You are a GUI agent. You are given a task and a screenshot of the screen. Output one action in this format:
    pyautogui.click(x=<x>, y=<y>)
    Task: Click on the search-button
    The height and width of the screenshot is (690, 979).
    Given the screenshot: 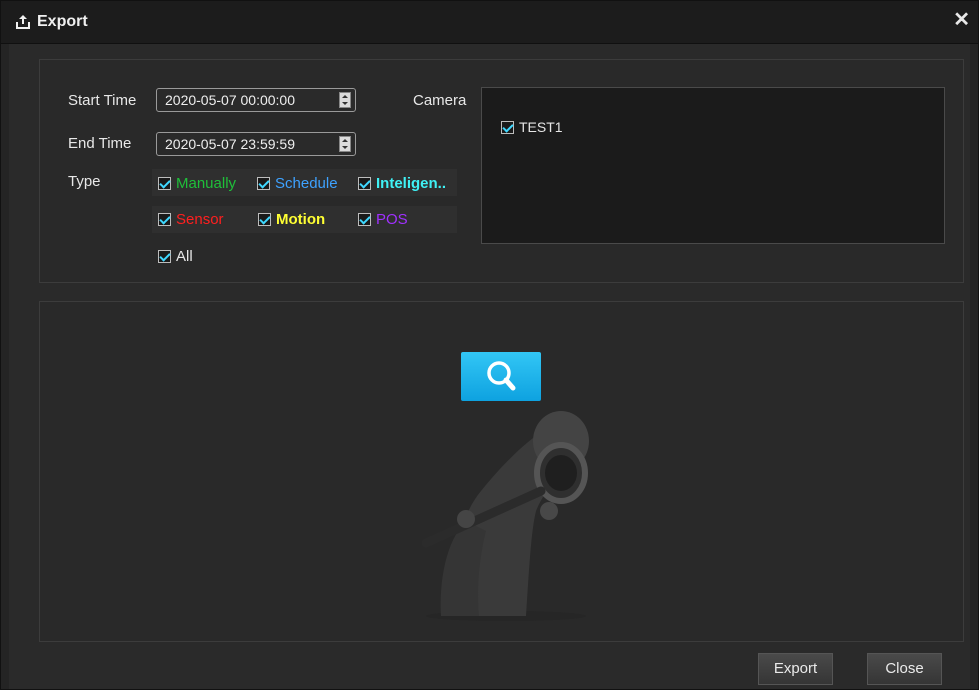 What is the action you would take?
    pyautogui.click(x=501, y=376)
    